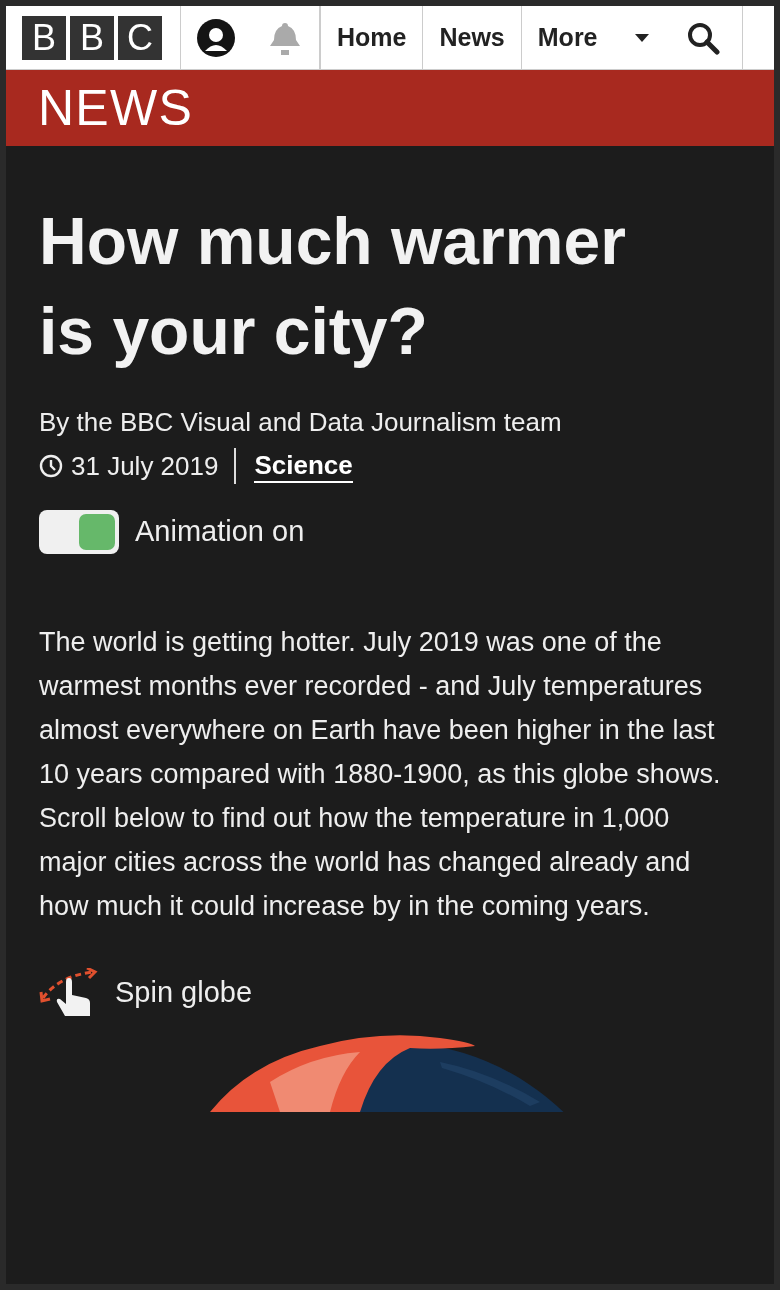  What do you see at coordinates (220, 532) in the screenshot?
I see `toggle-label: Animation on` at bounding box center [220, 532].